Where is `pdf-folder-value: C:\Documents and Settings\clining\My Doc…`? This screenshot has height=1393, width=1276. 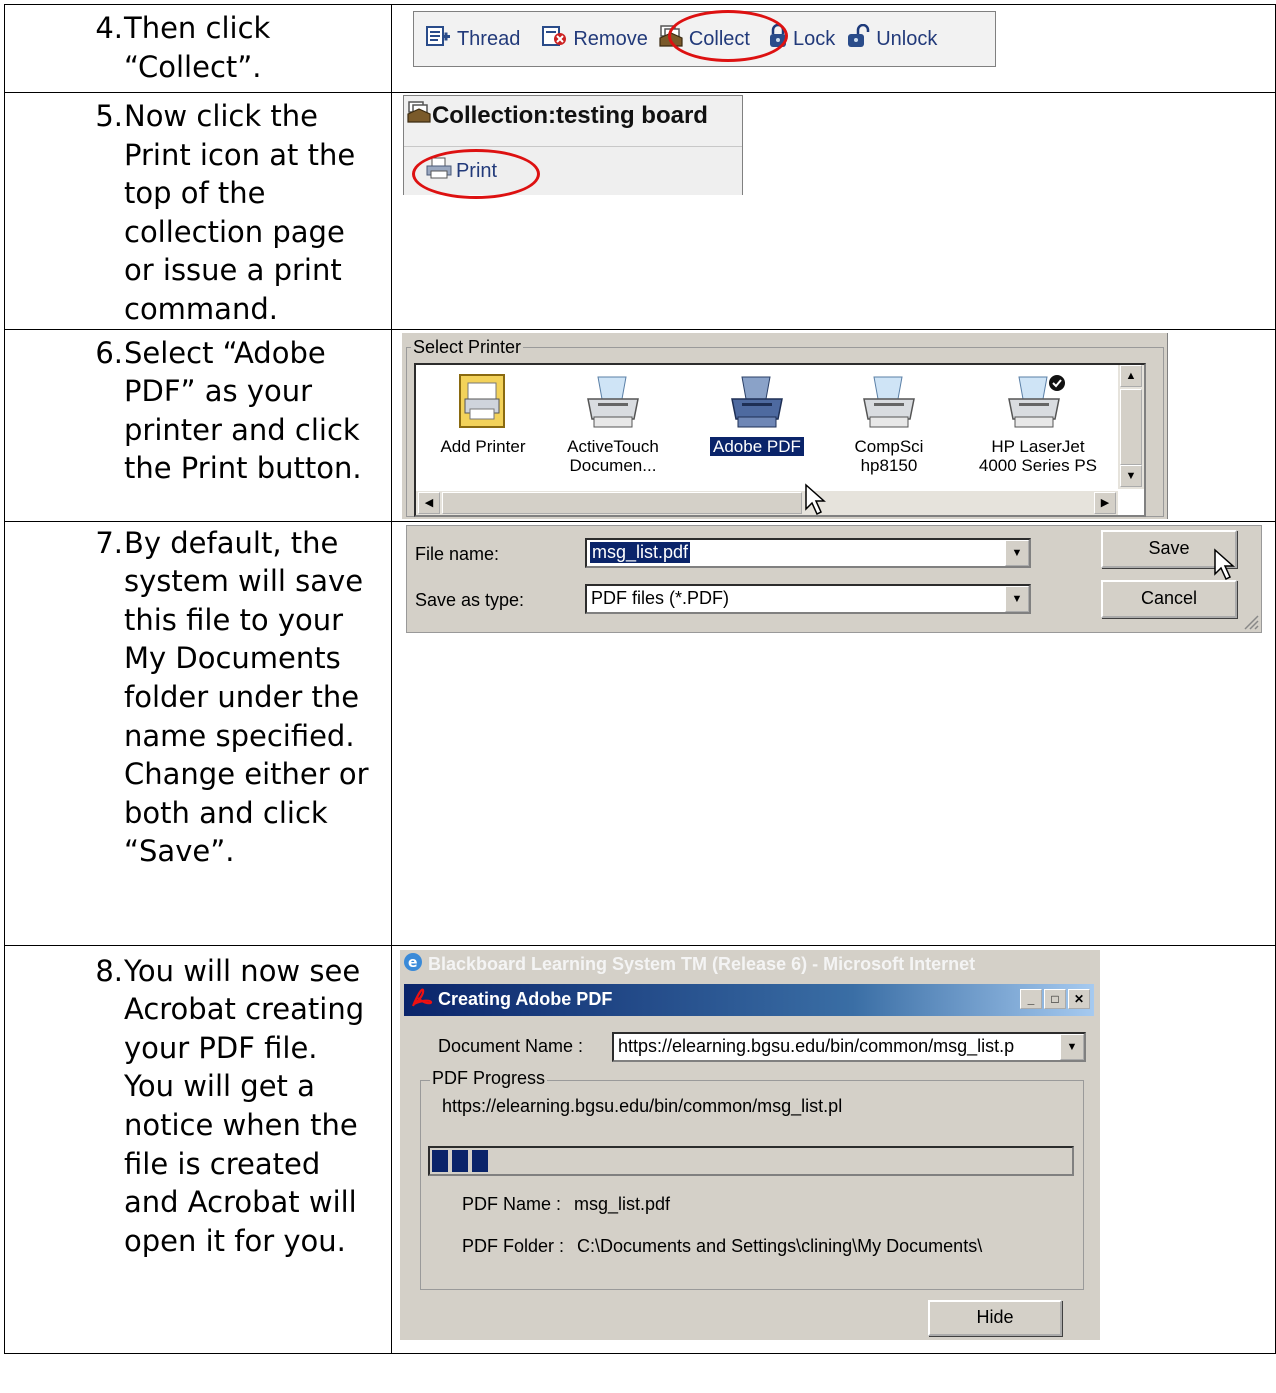
pdf-folder-value: C:\Documents and Settings\clining\My Doc… is located at coordinates (780, 1245).